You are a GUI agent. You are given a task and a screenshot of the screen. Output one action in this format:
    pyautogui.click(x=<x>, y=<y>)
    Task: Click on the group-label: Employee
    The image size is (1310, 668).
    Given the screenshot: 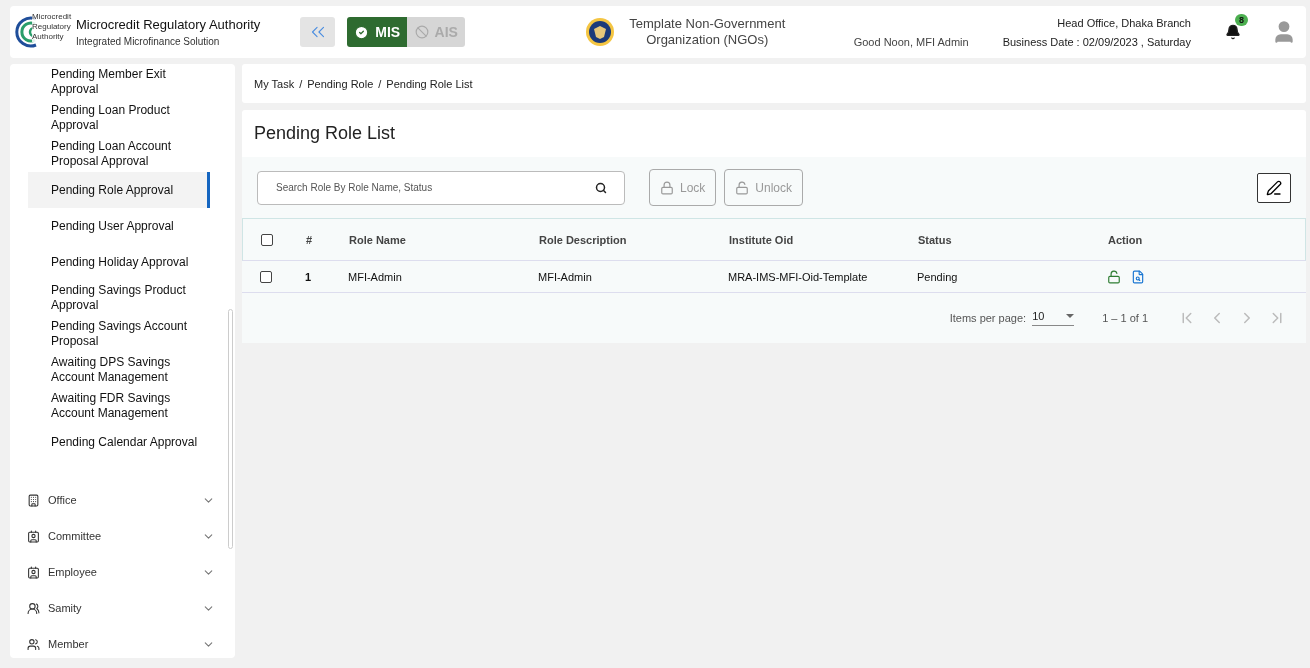 What is the action you would take?
    pyautogui.click(x=73, y=572)
    